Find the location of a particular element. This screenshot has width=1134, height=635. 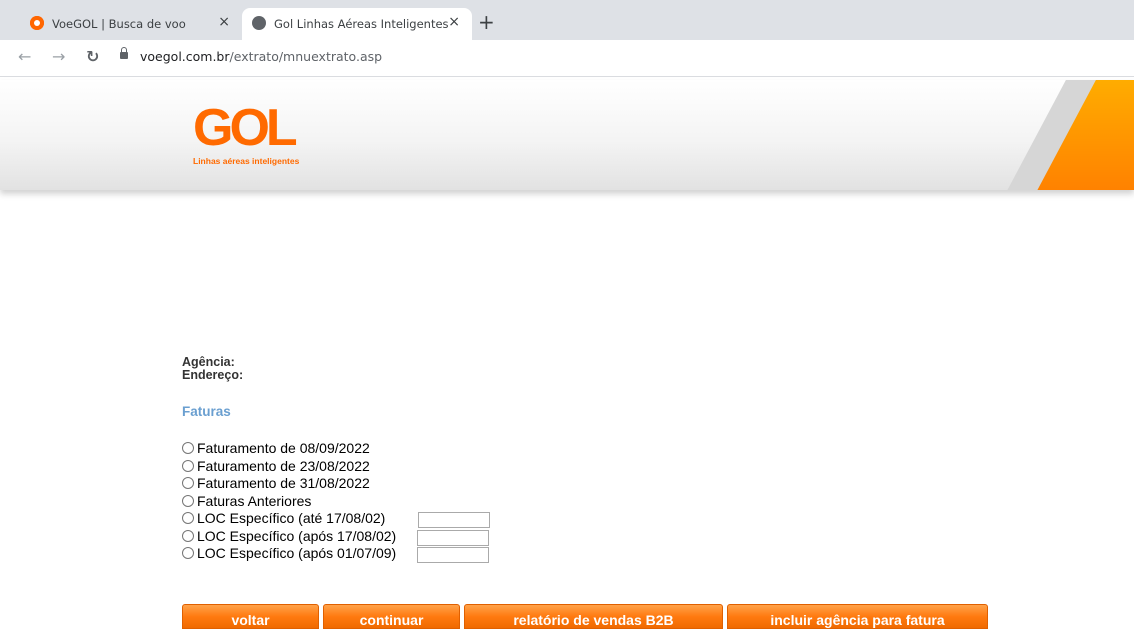

back-arrow-icon: ← is located at coordinates (24, 56).